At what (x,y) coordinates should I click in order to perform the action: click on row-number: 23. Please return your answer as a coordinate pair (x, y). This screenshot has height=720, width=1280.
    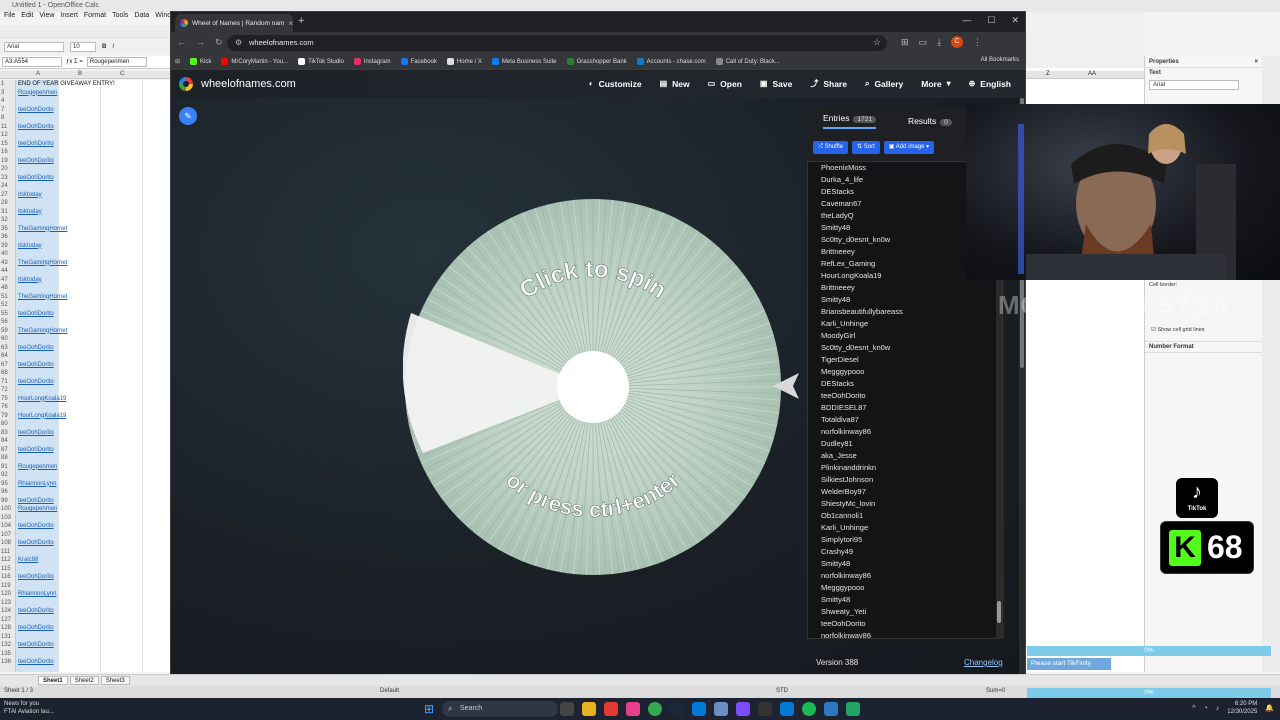
    Looking at the image, I should click on (8, 178).